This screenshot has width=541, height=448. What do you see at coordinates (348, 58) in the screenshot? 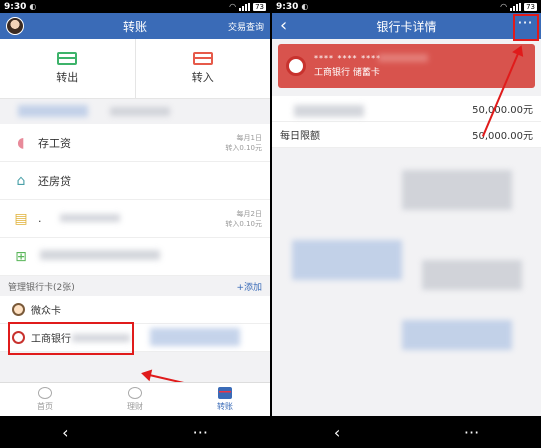
I see `card-number: **** **** ****` at bounding box center [348, 58].